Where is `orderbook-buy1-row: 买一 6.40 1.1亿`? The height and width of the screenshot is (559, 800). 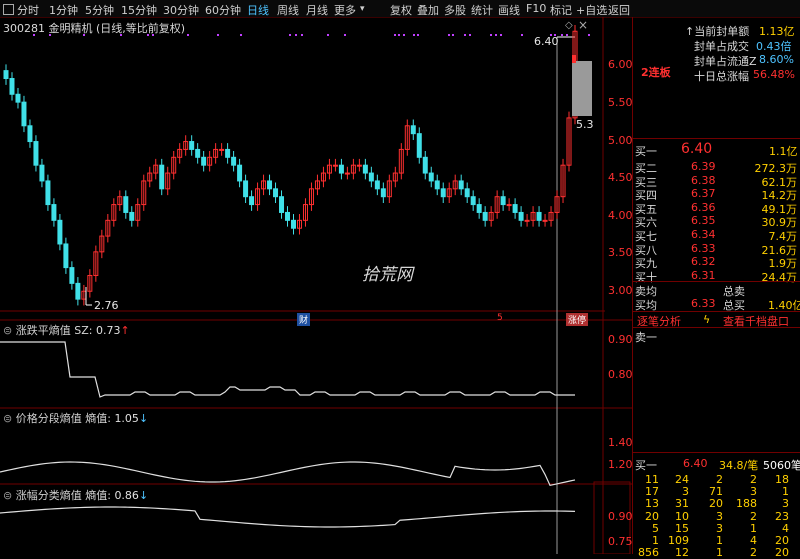
orderbook-buy1-row: 买一 6.40 1.1亿 is located at coordinates (716, 150).